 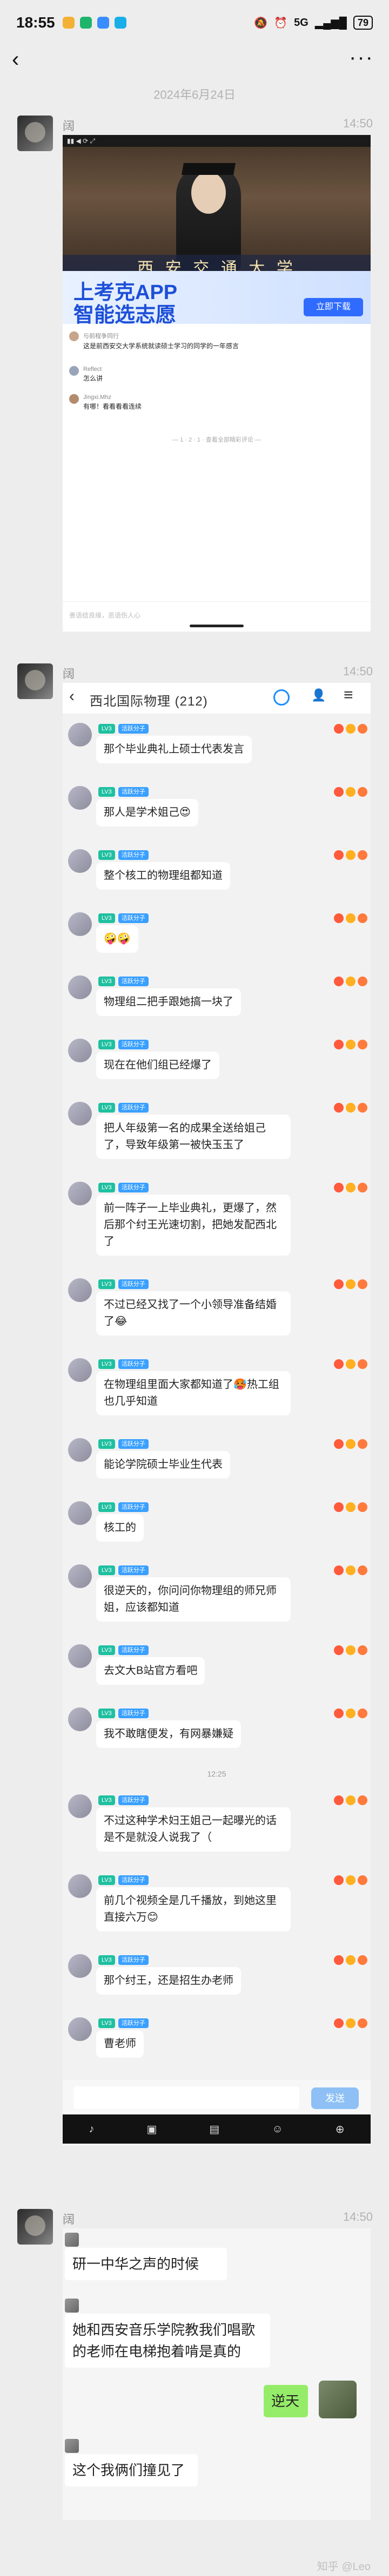 I want to click on qq-input-bar: 发送, so click(x=217, y=2097).